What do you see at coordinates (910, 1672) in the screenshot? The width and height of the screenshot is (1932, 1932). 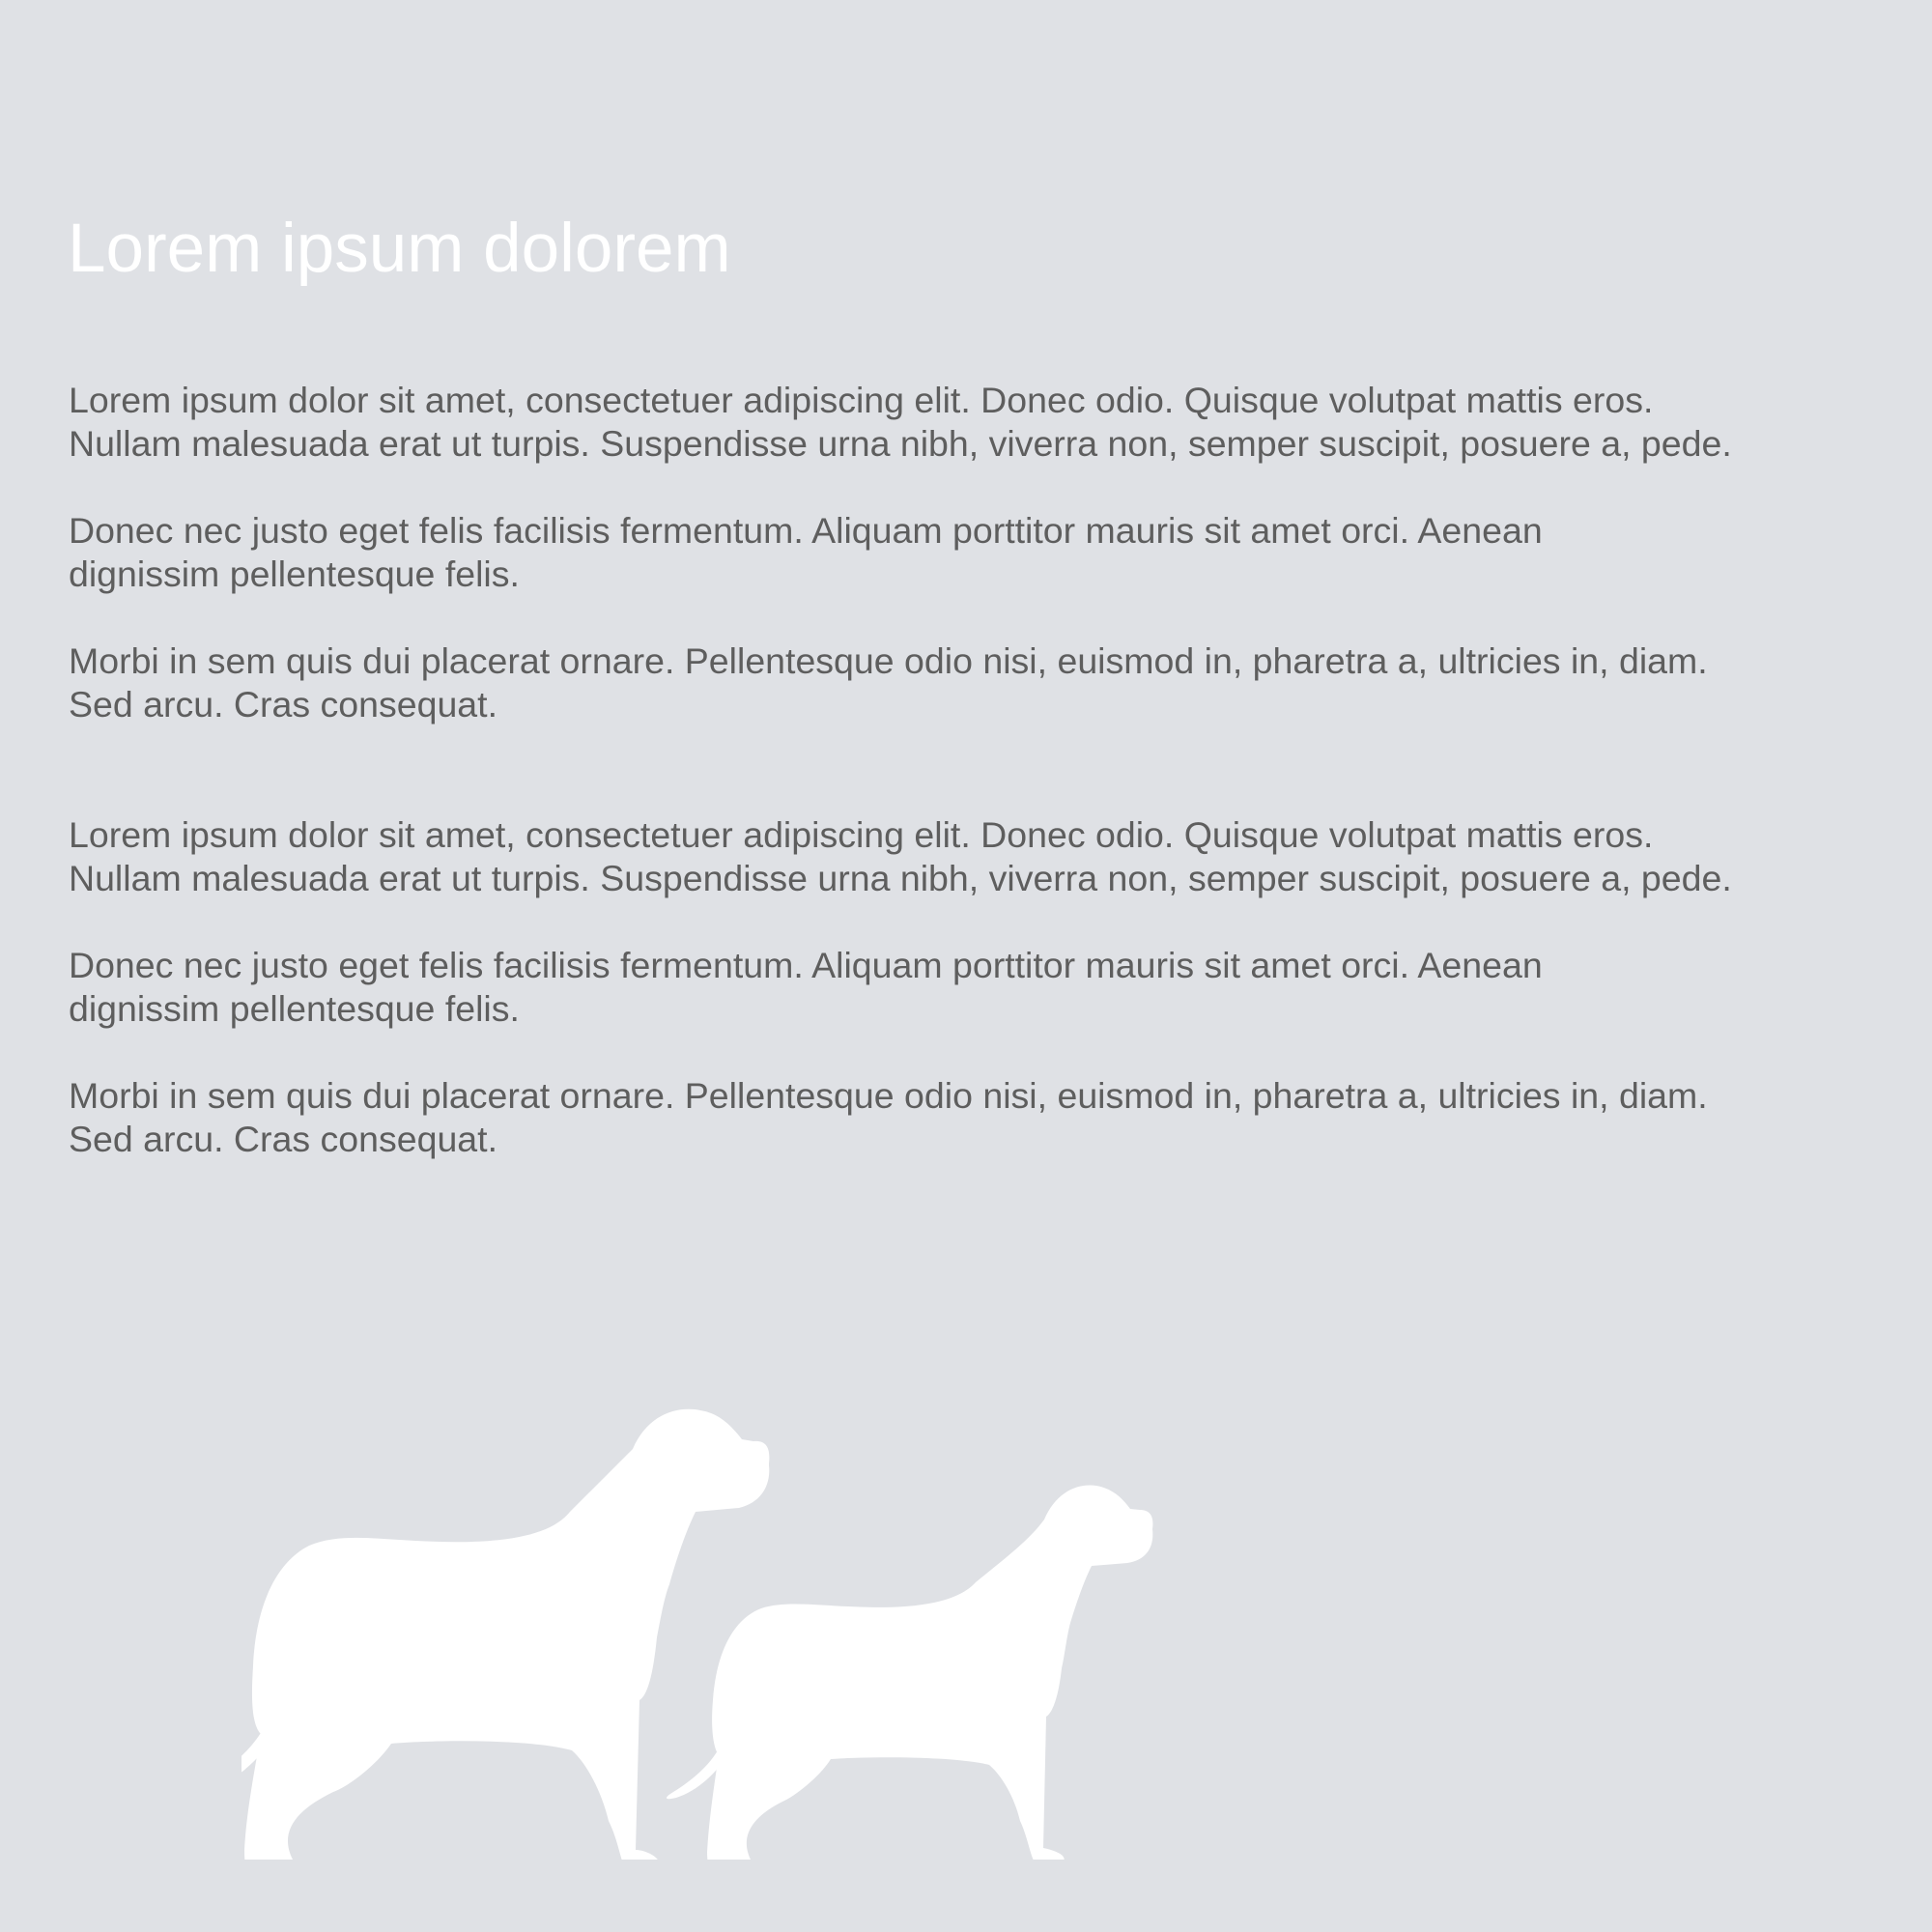 I see `small-dog-silhouette-icon` at bounding box center [910, 1672].